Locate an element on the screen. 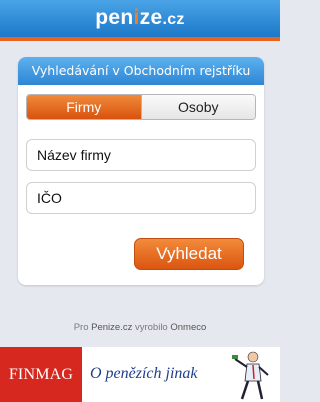 This screenshot has height=402, width=320. banner-slogan: O penězích jinak is located at coordinates (144, 373).